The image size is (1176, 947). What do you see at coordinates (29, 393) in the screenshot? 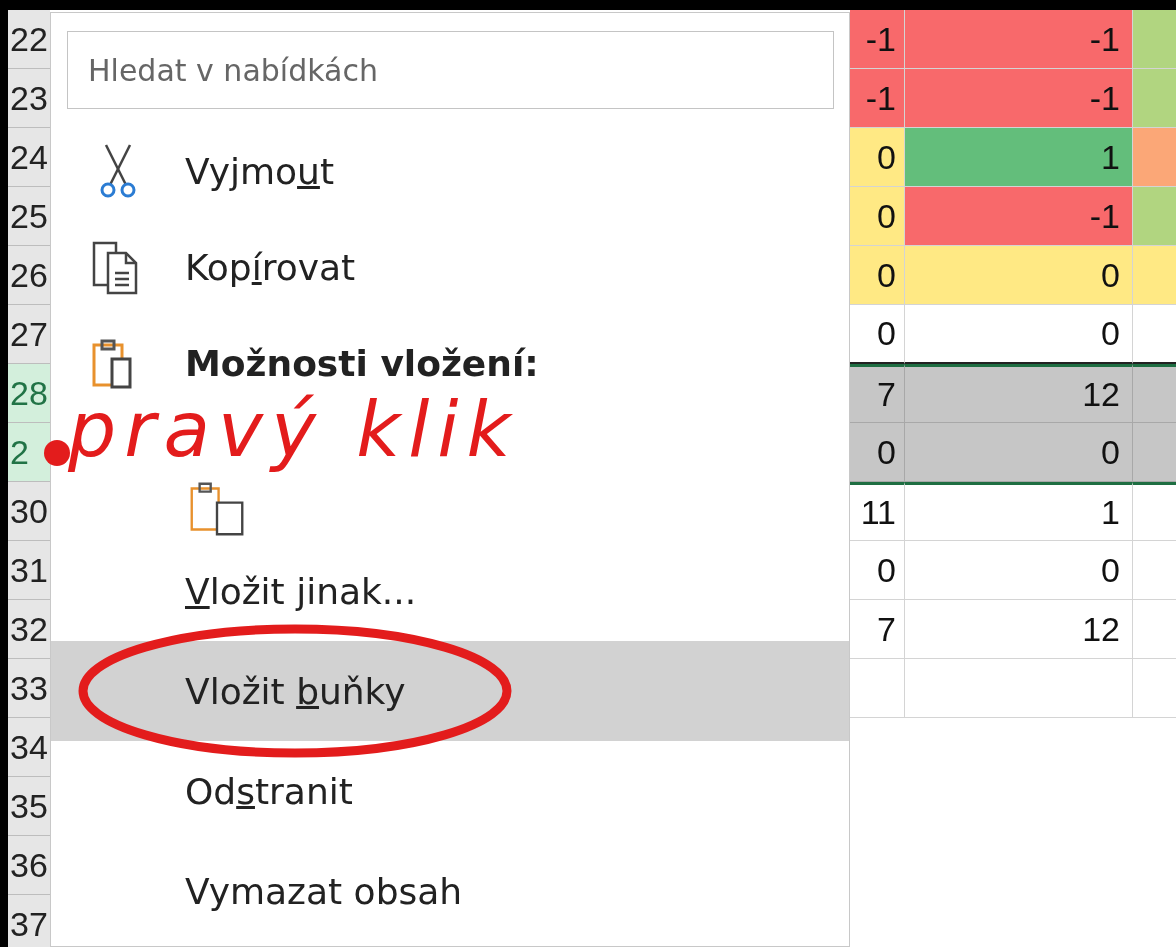
I see `row-header: 28` at bounding box center [29, 393].